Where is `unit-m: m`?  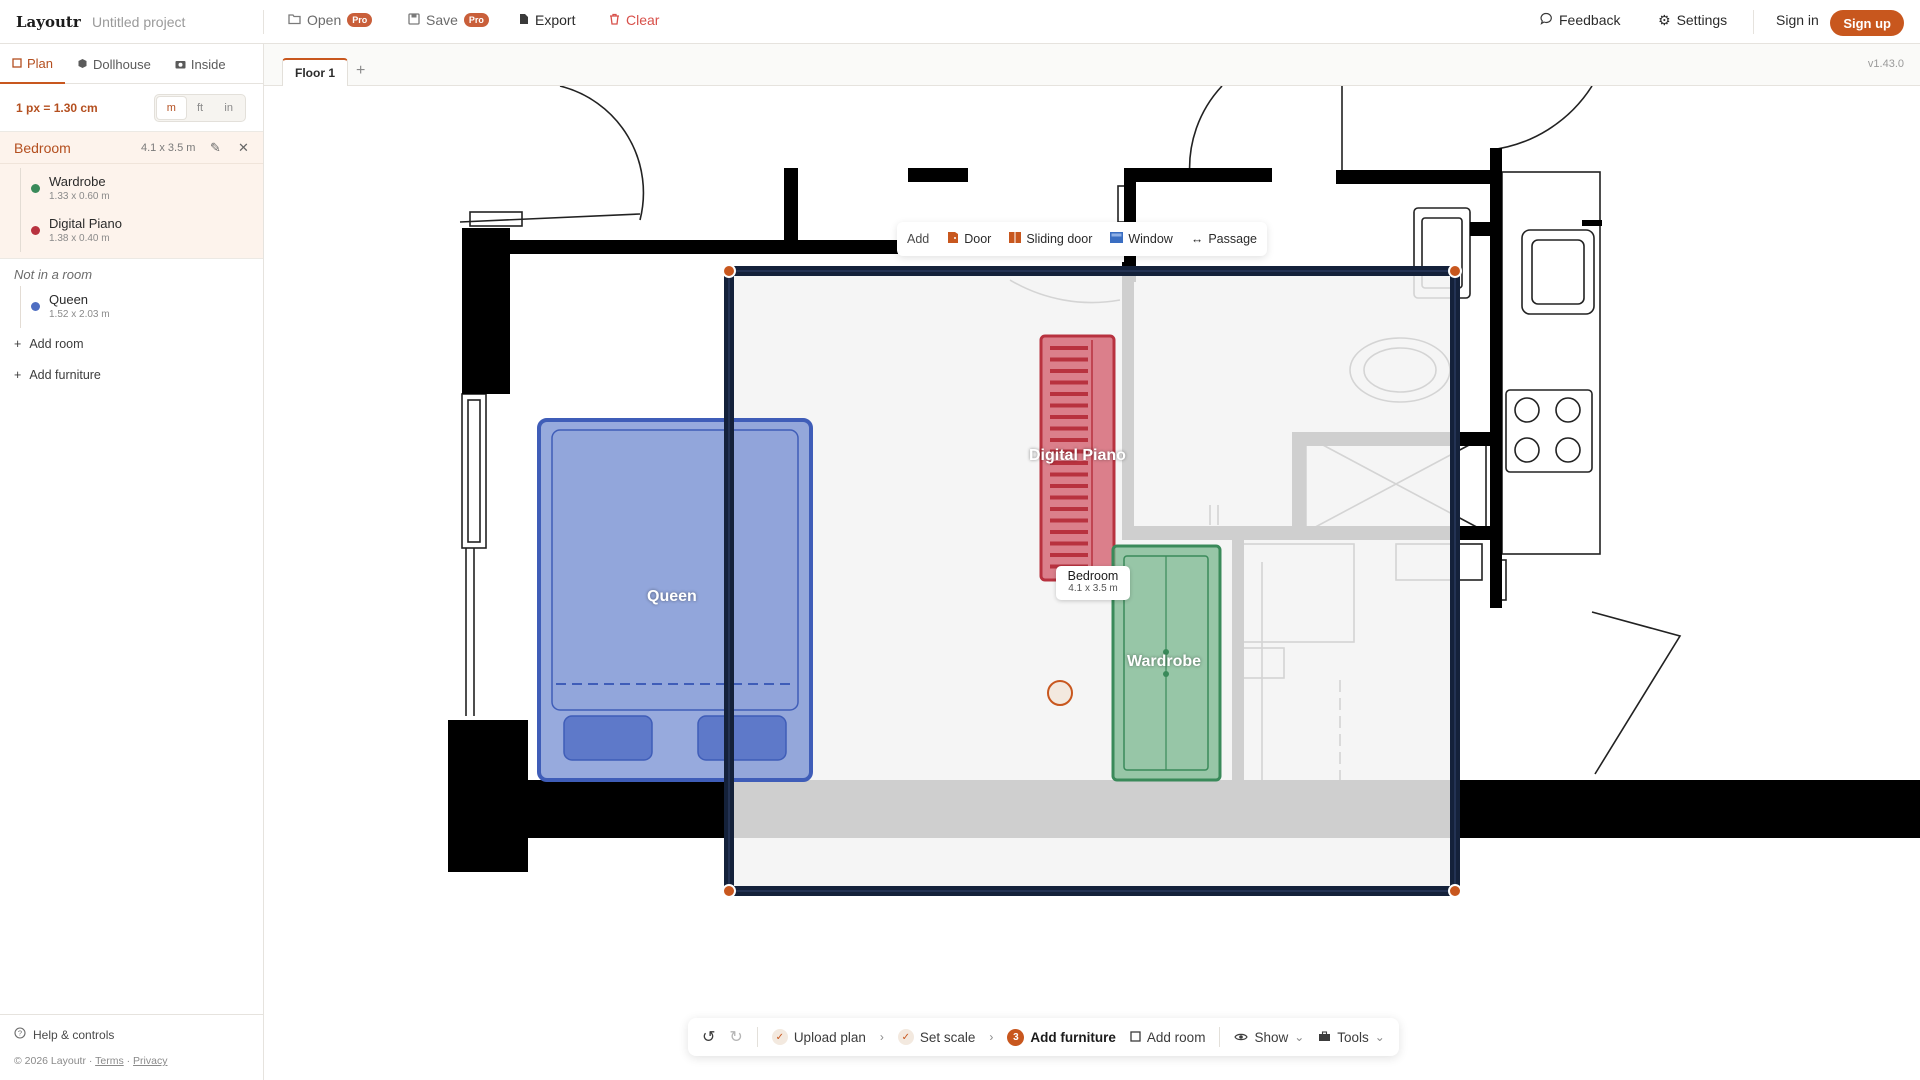
unit-m: m is located at coordinates (171, 108).